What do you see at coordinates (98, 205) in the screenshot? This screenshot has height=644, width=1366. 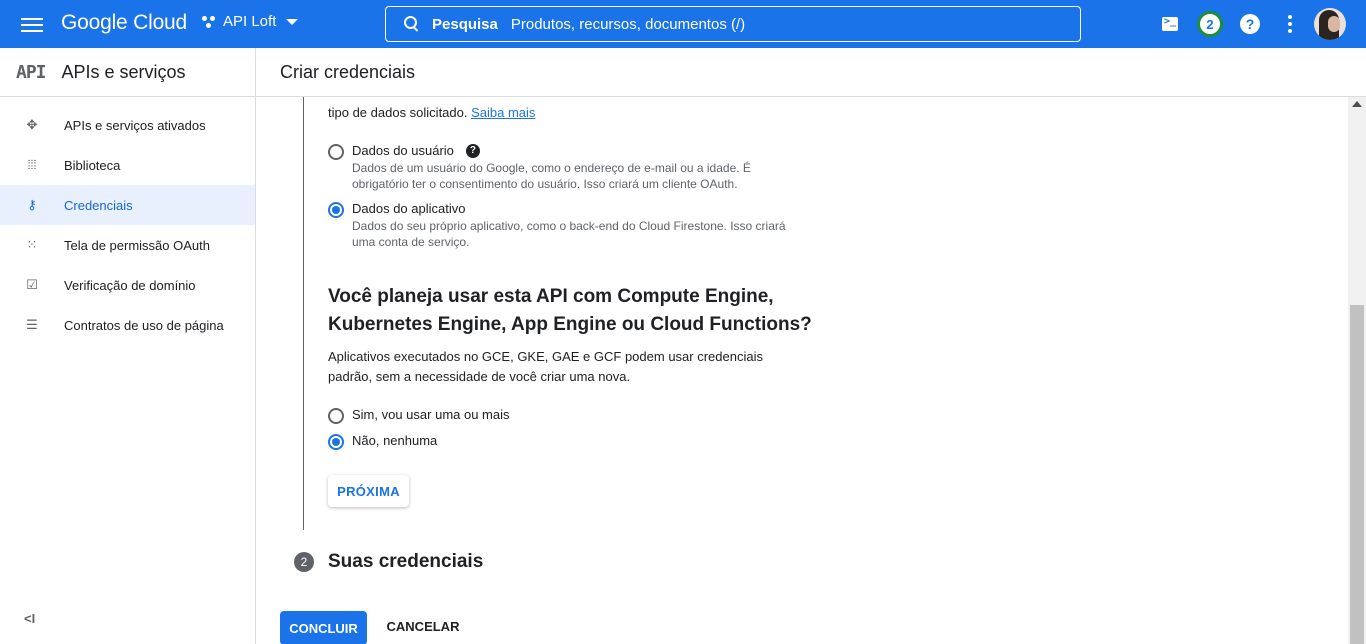 I see `sidebar-item-label: Credenciais` at bounding box center [98, 205].